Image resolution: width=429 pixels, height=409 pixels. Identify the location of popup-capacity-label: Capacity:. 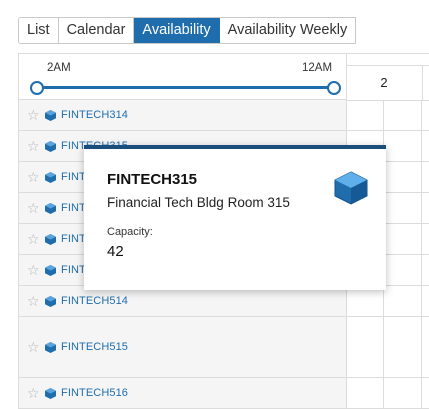
(130, 232).